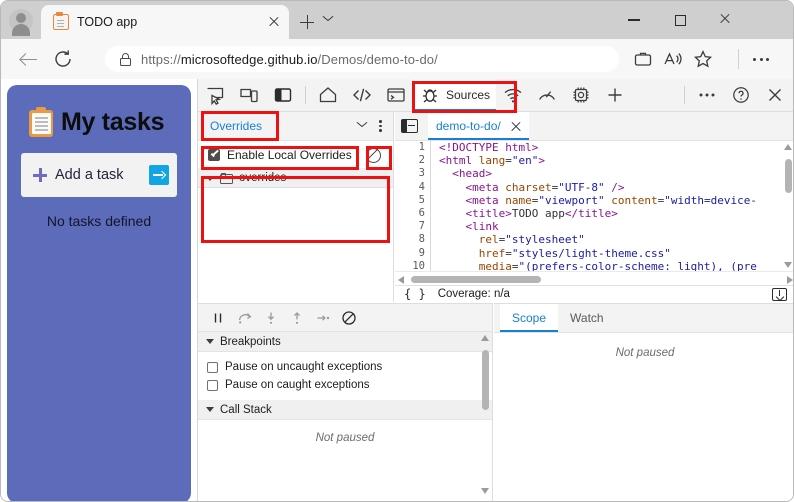 This screenshot has width=794, height=502. Describe the element at coordinates (401, 280) in the screenshot. I see `scroll-left-arrow-icon` at that location.